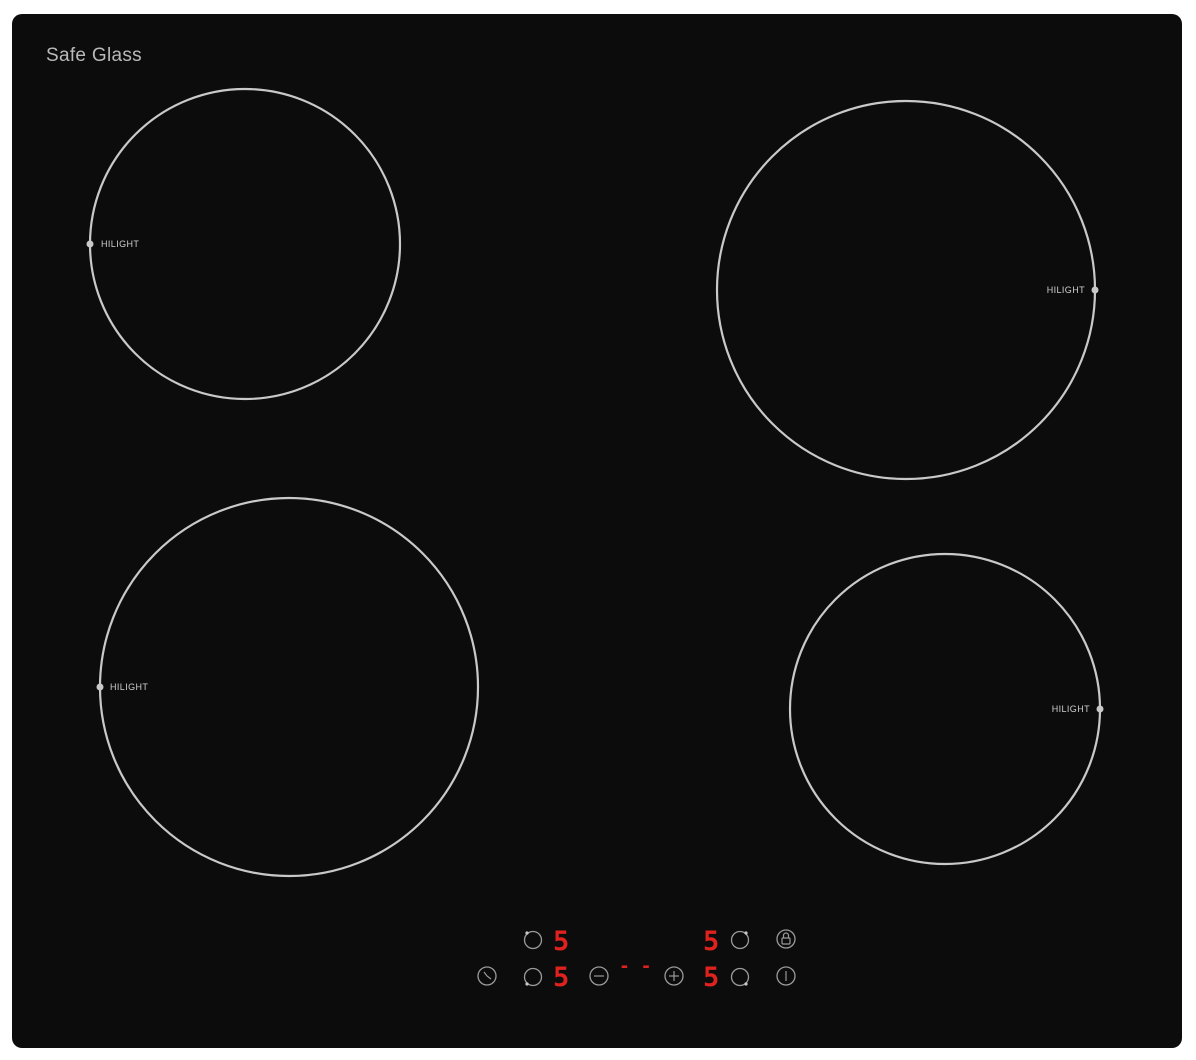  Describe the element at coordinates (561, 941) in the screenshot. I see `rear-left-level-display: 5` at that location.